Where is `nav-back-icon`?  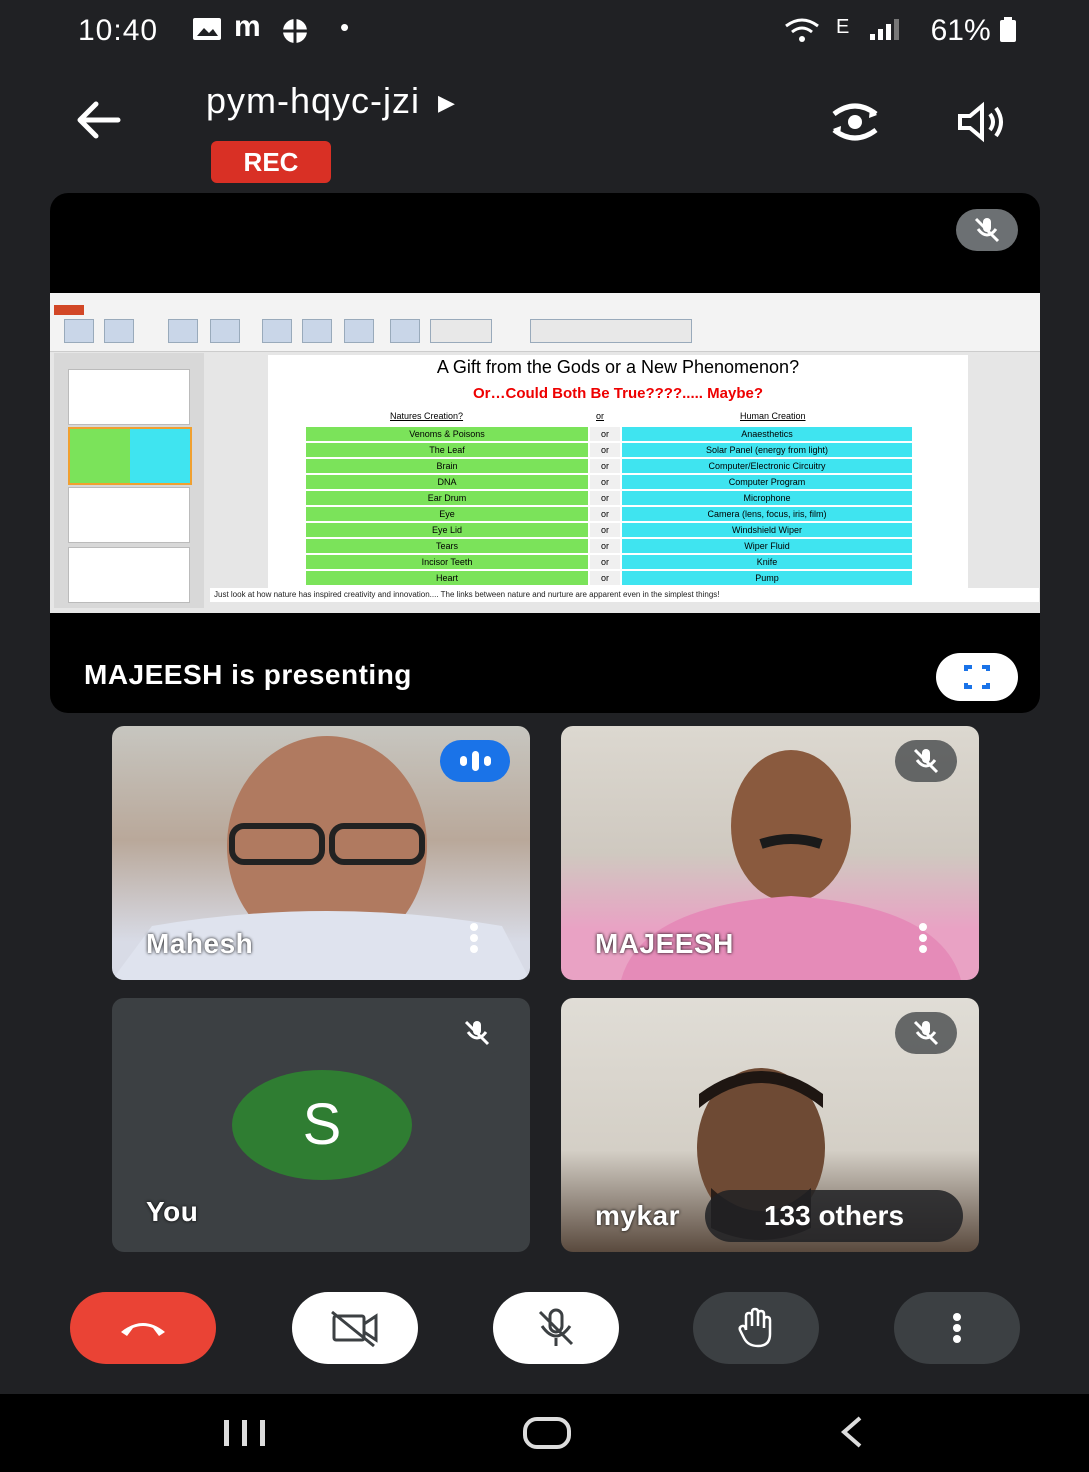 nav-back-icon is located at coordinates (851, 1432).